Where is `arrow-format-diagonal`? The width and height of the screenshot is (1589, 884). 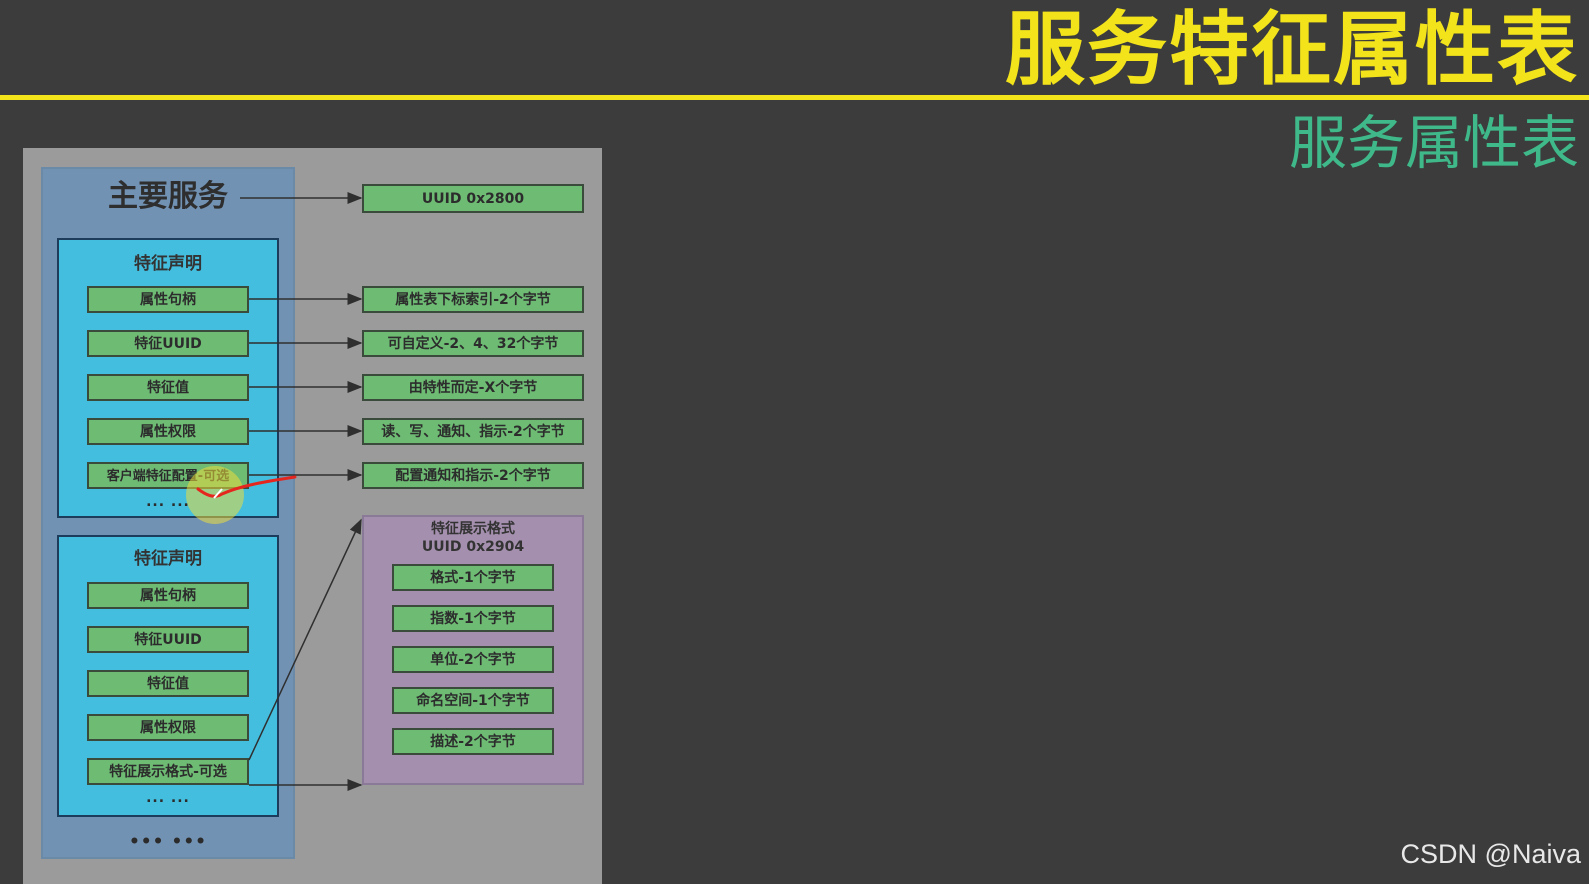
arrow-format-diagonal is located at coordinates (305, 639).